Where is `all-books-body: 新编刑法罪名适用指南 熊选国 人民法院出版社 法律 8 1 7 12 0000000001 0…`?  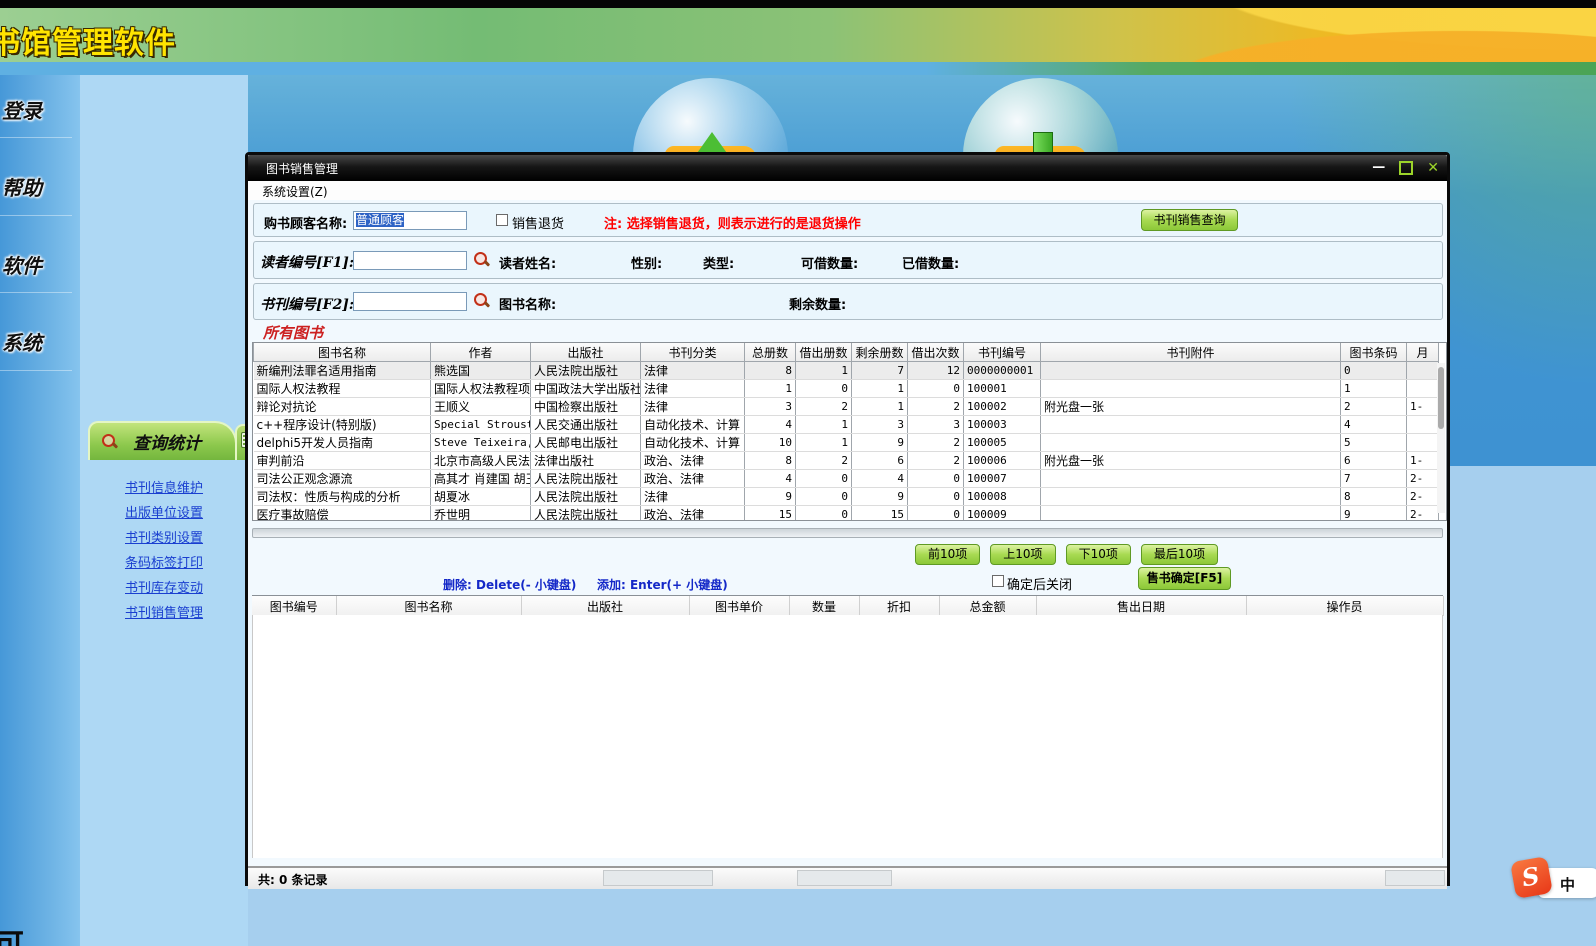 all-books-body: 新编刑法罪名适用指南 熊选国 人民法院出版社 法律 8 1 7 12 0000000001 0… is located at coordinates (846, 440).